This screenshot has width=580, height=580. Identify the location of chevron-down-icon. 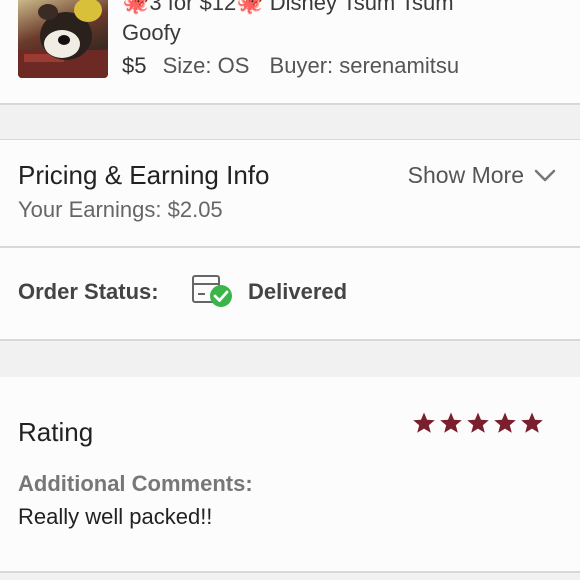
(545, 175).